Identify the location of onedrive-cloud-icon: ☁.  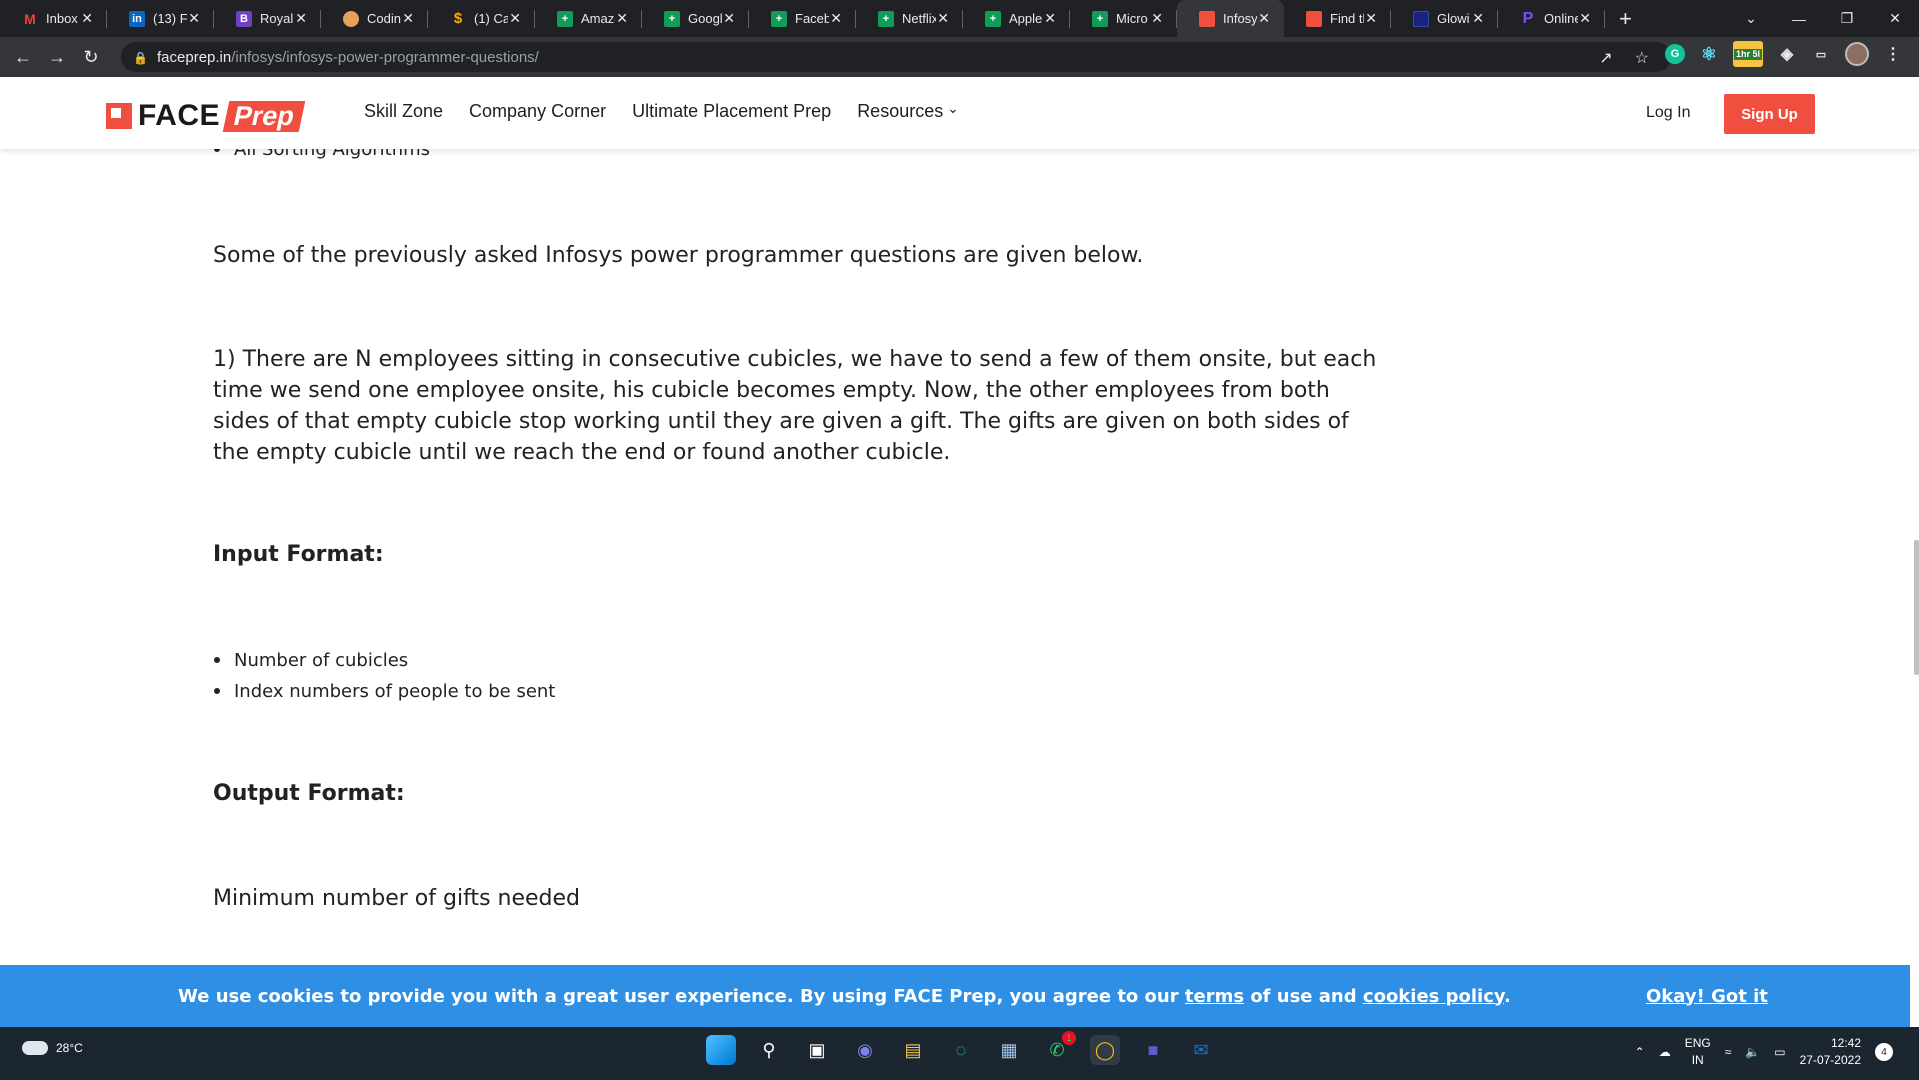
(1665, 1052).